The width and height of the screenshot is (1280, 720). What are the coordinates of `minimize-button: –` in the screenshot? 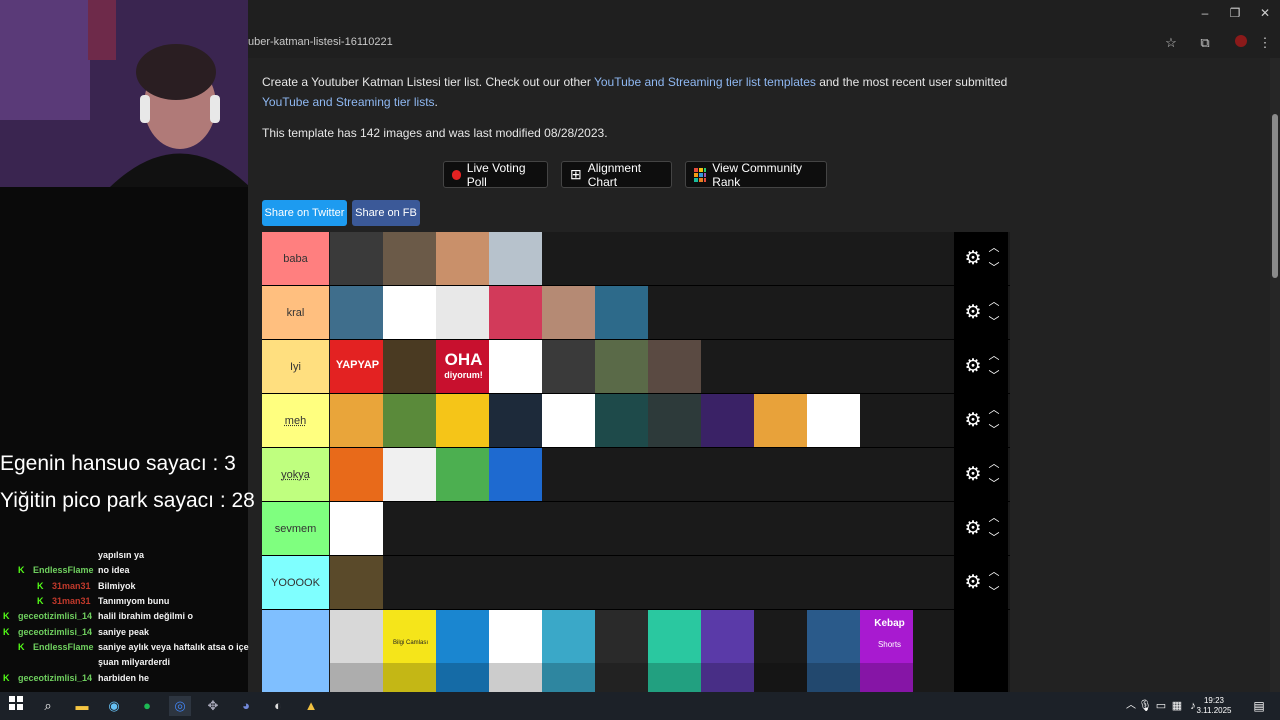 It's located at (1205, 13).